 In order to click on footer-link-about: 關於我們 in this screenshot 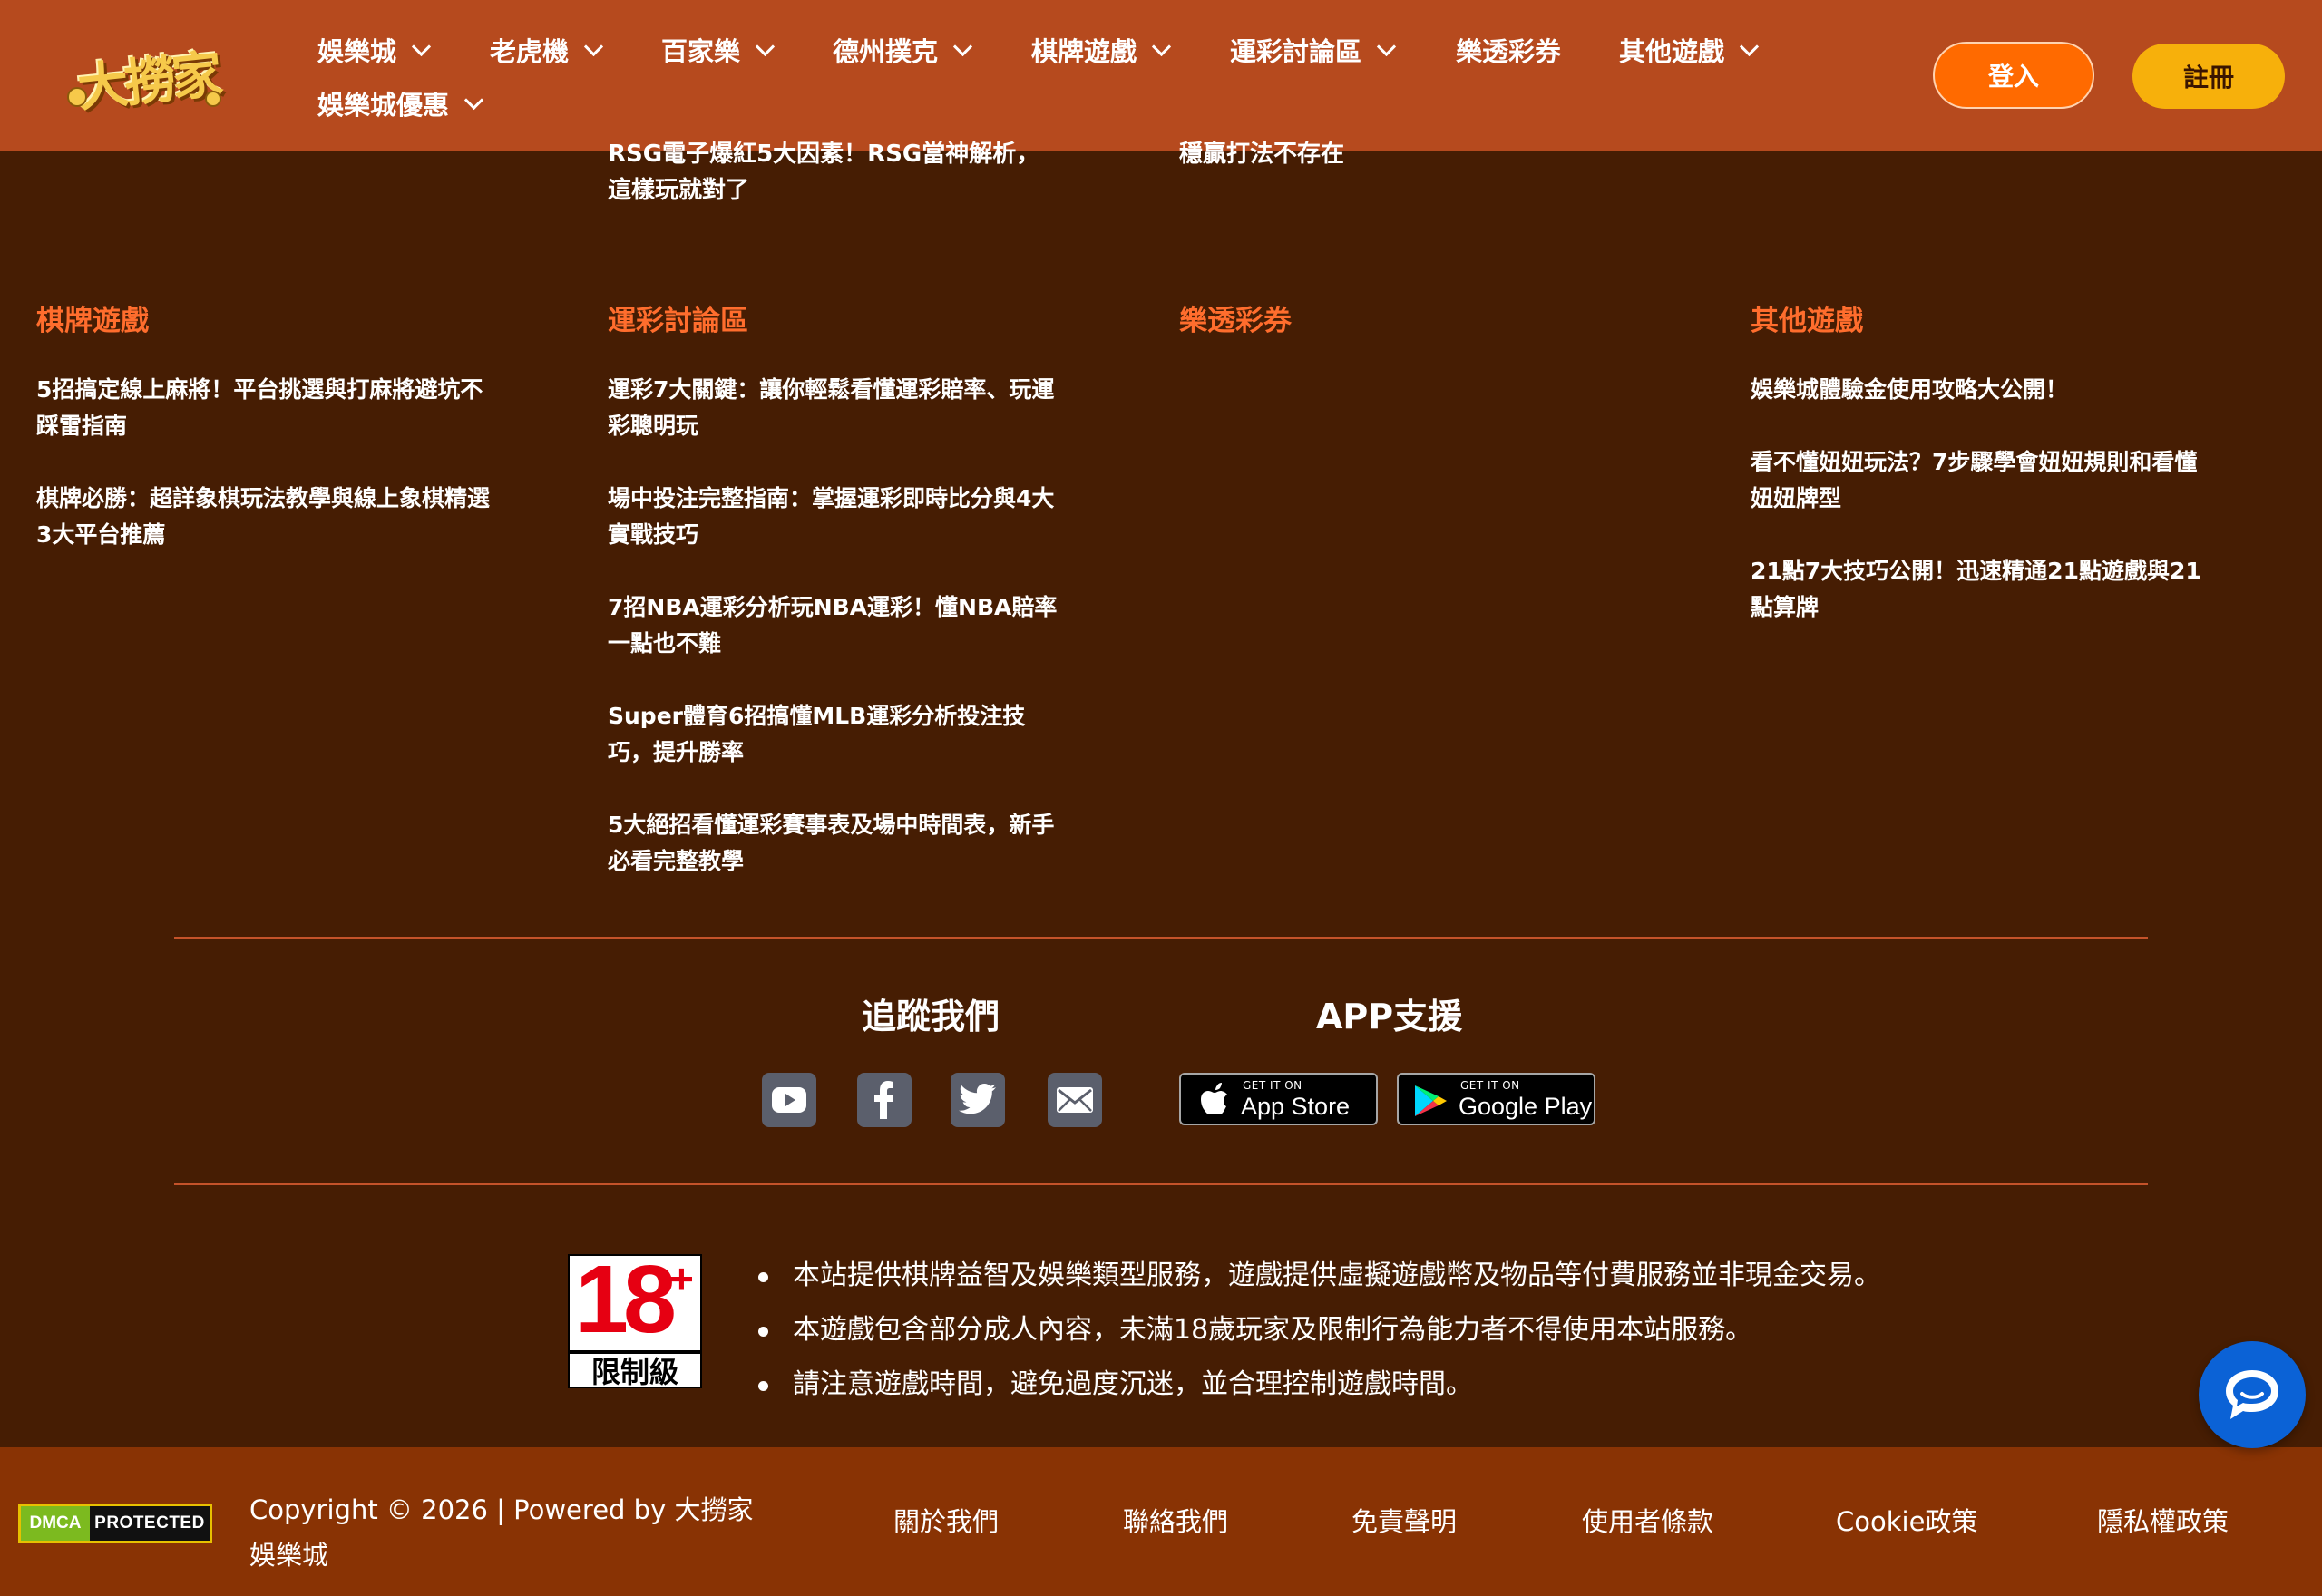, I will do `click(946, 1520)`.